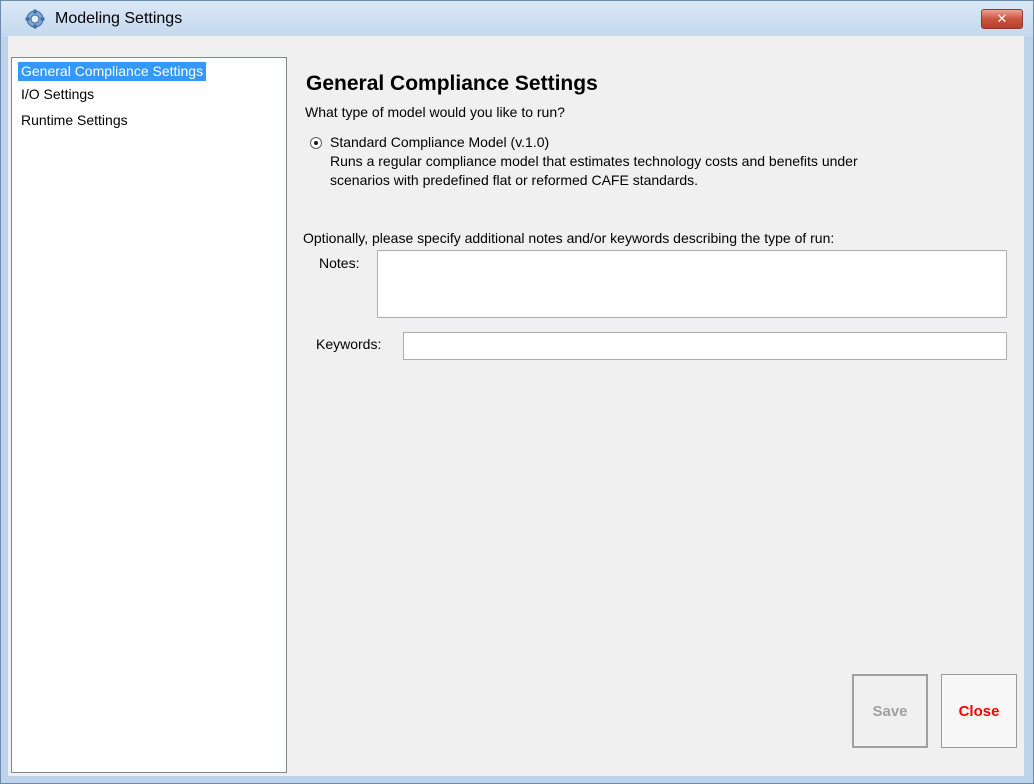 The width and height of the screenshot is (1034, 784). I want to click on close-button-label: Close, so click(979, 711).